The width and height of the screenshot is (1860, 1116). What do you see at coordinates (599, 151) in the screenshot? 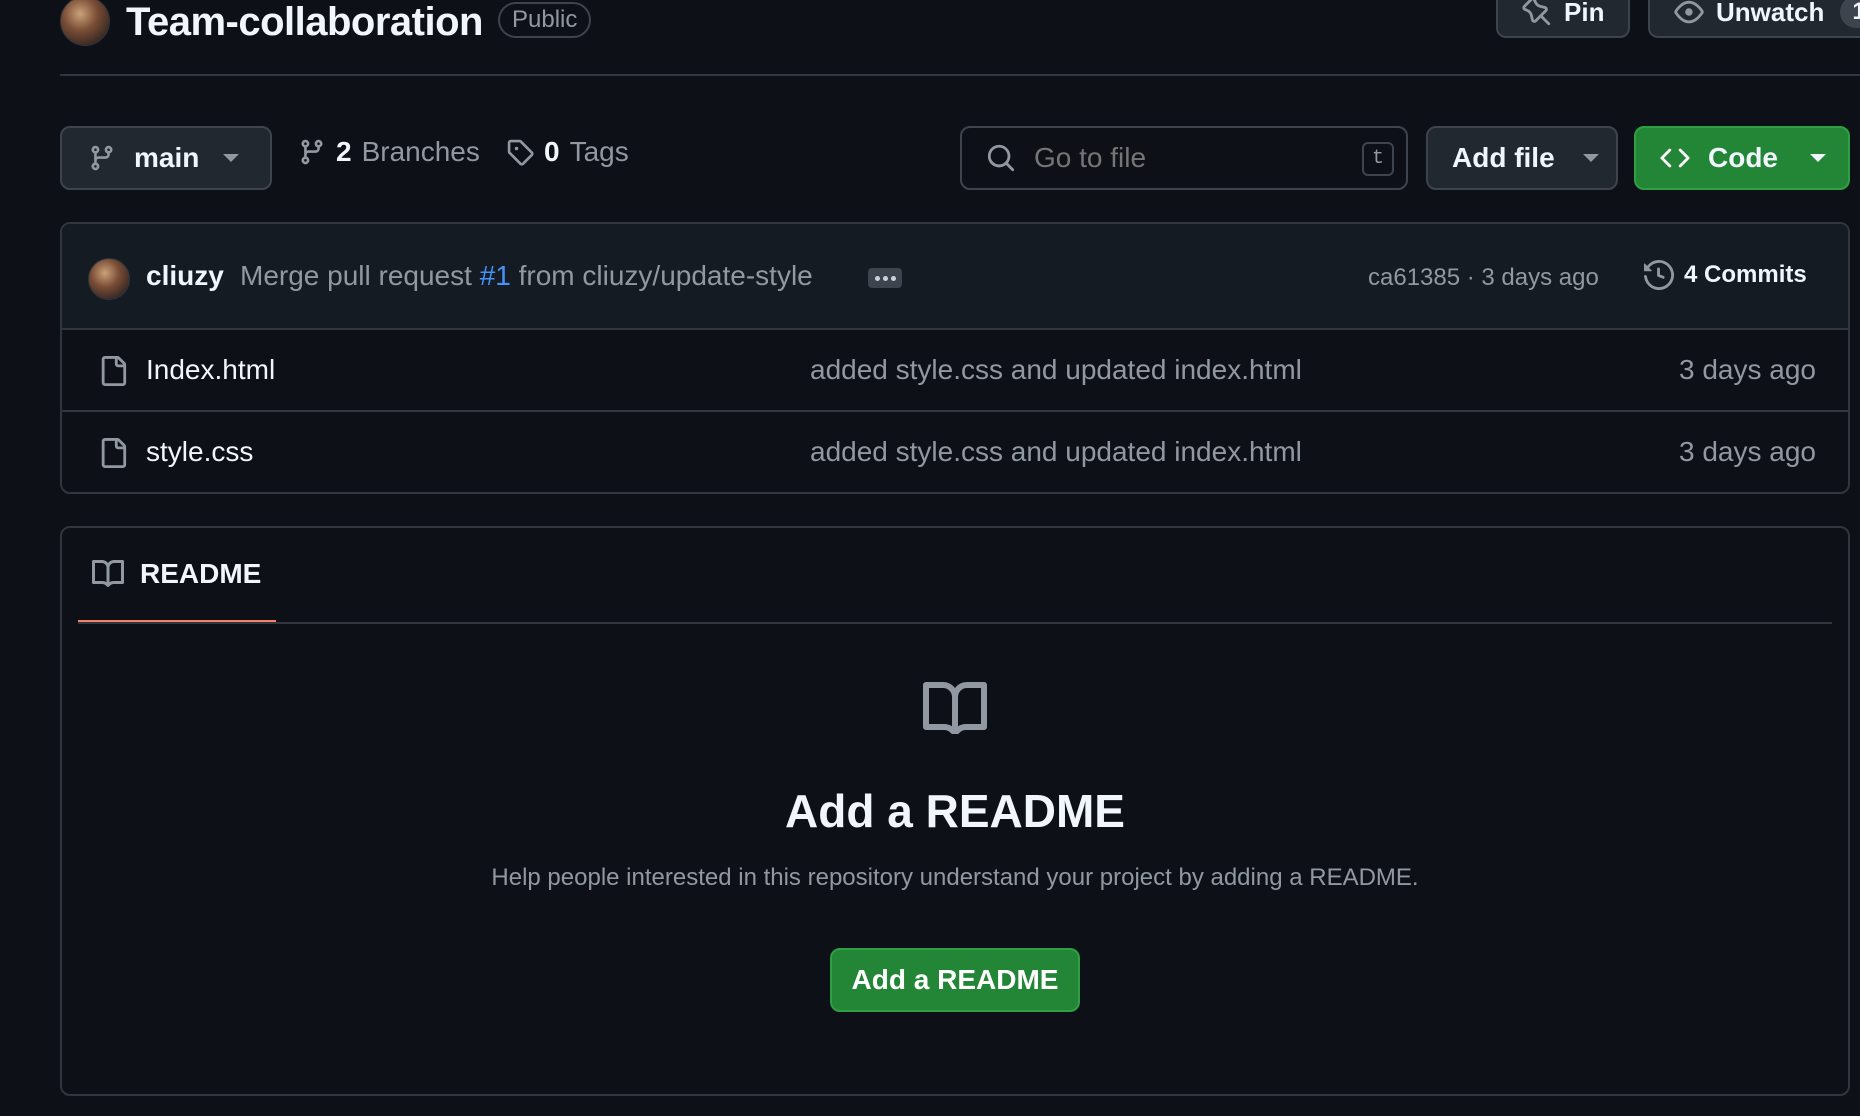
I see `tags-label: Tags` at bounding box center [599, 151].